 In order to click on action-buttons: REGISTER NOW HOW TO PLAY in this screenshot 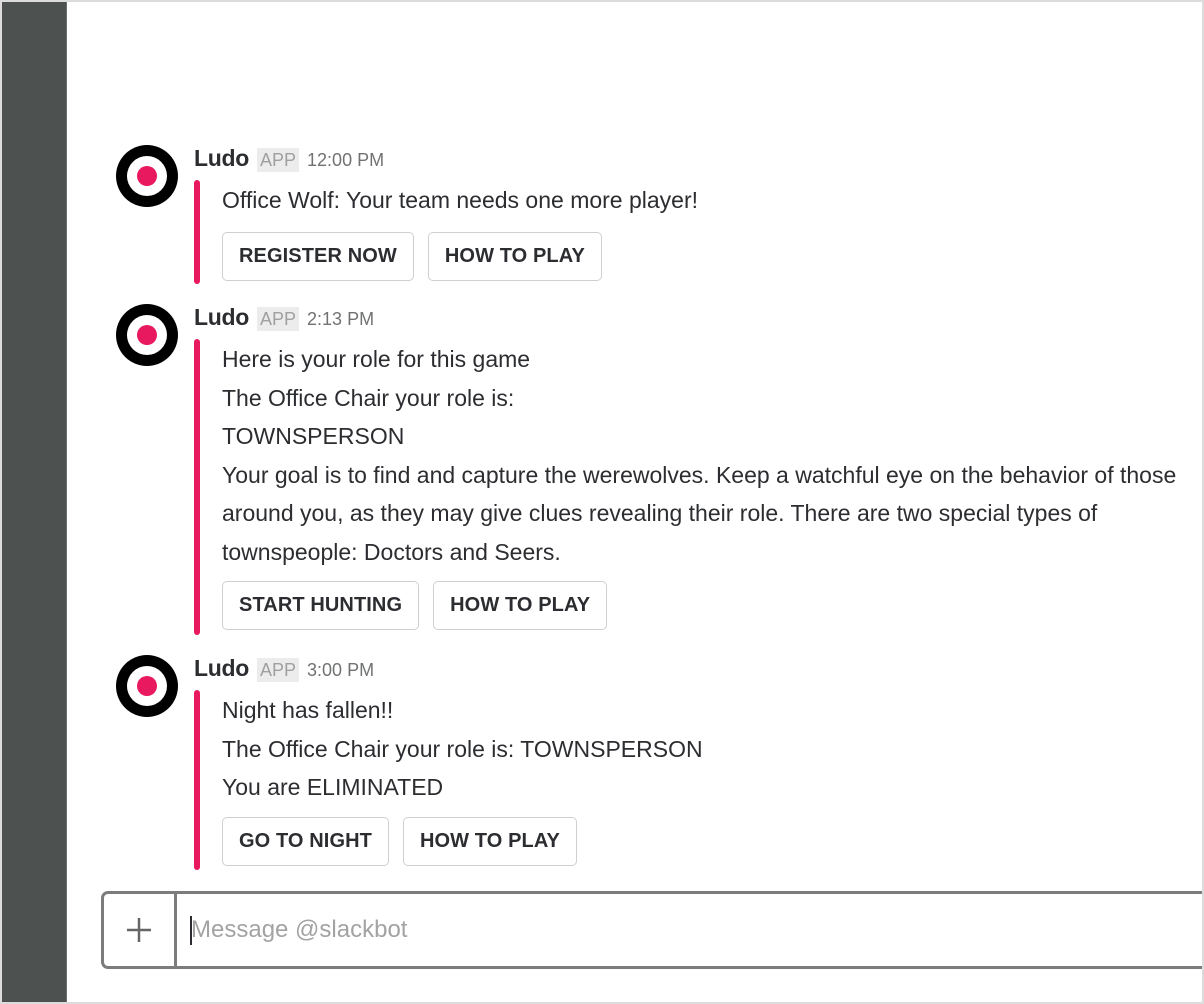, I will do `click(712, 256)`.